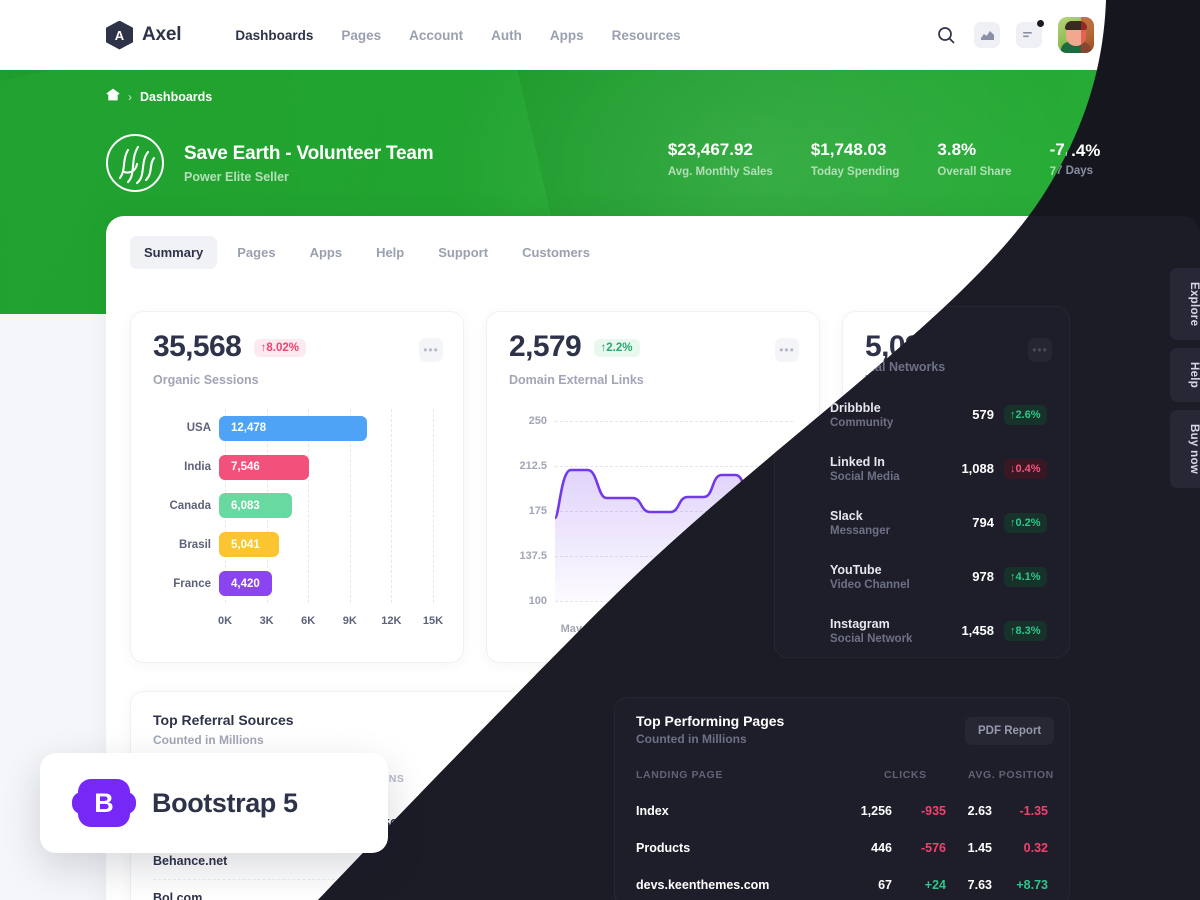 The image size is (1200, 900). I want to click on network-category: Community, so click(939, 444).